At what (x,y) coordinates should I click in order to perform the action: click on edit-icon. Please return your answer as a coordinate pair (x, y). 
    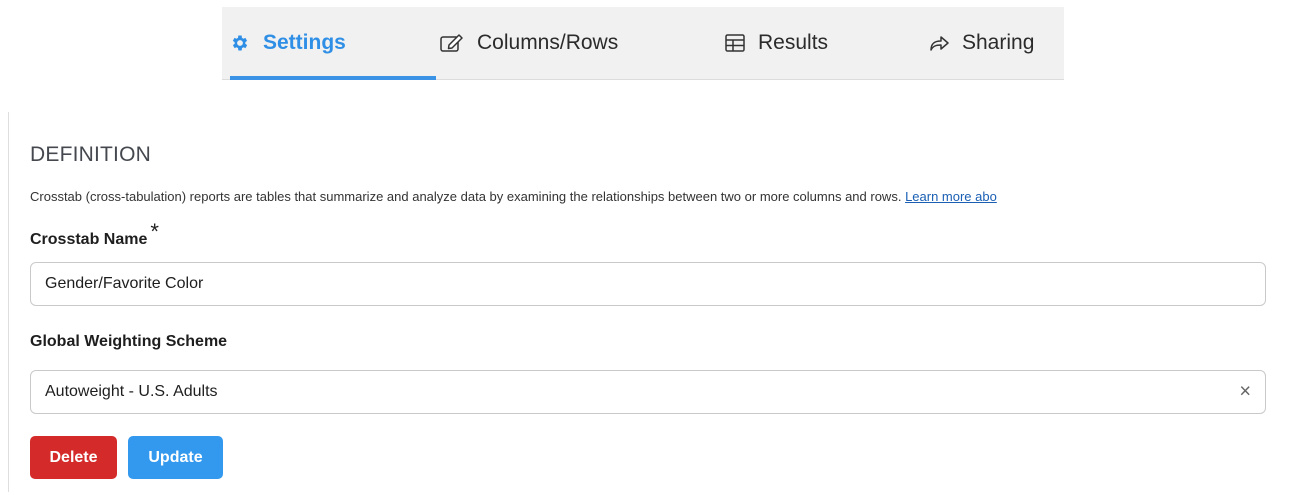
    Looking at the image, I should click on (452, 43).